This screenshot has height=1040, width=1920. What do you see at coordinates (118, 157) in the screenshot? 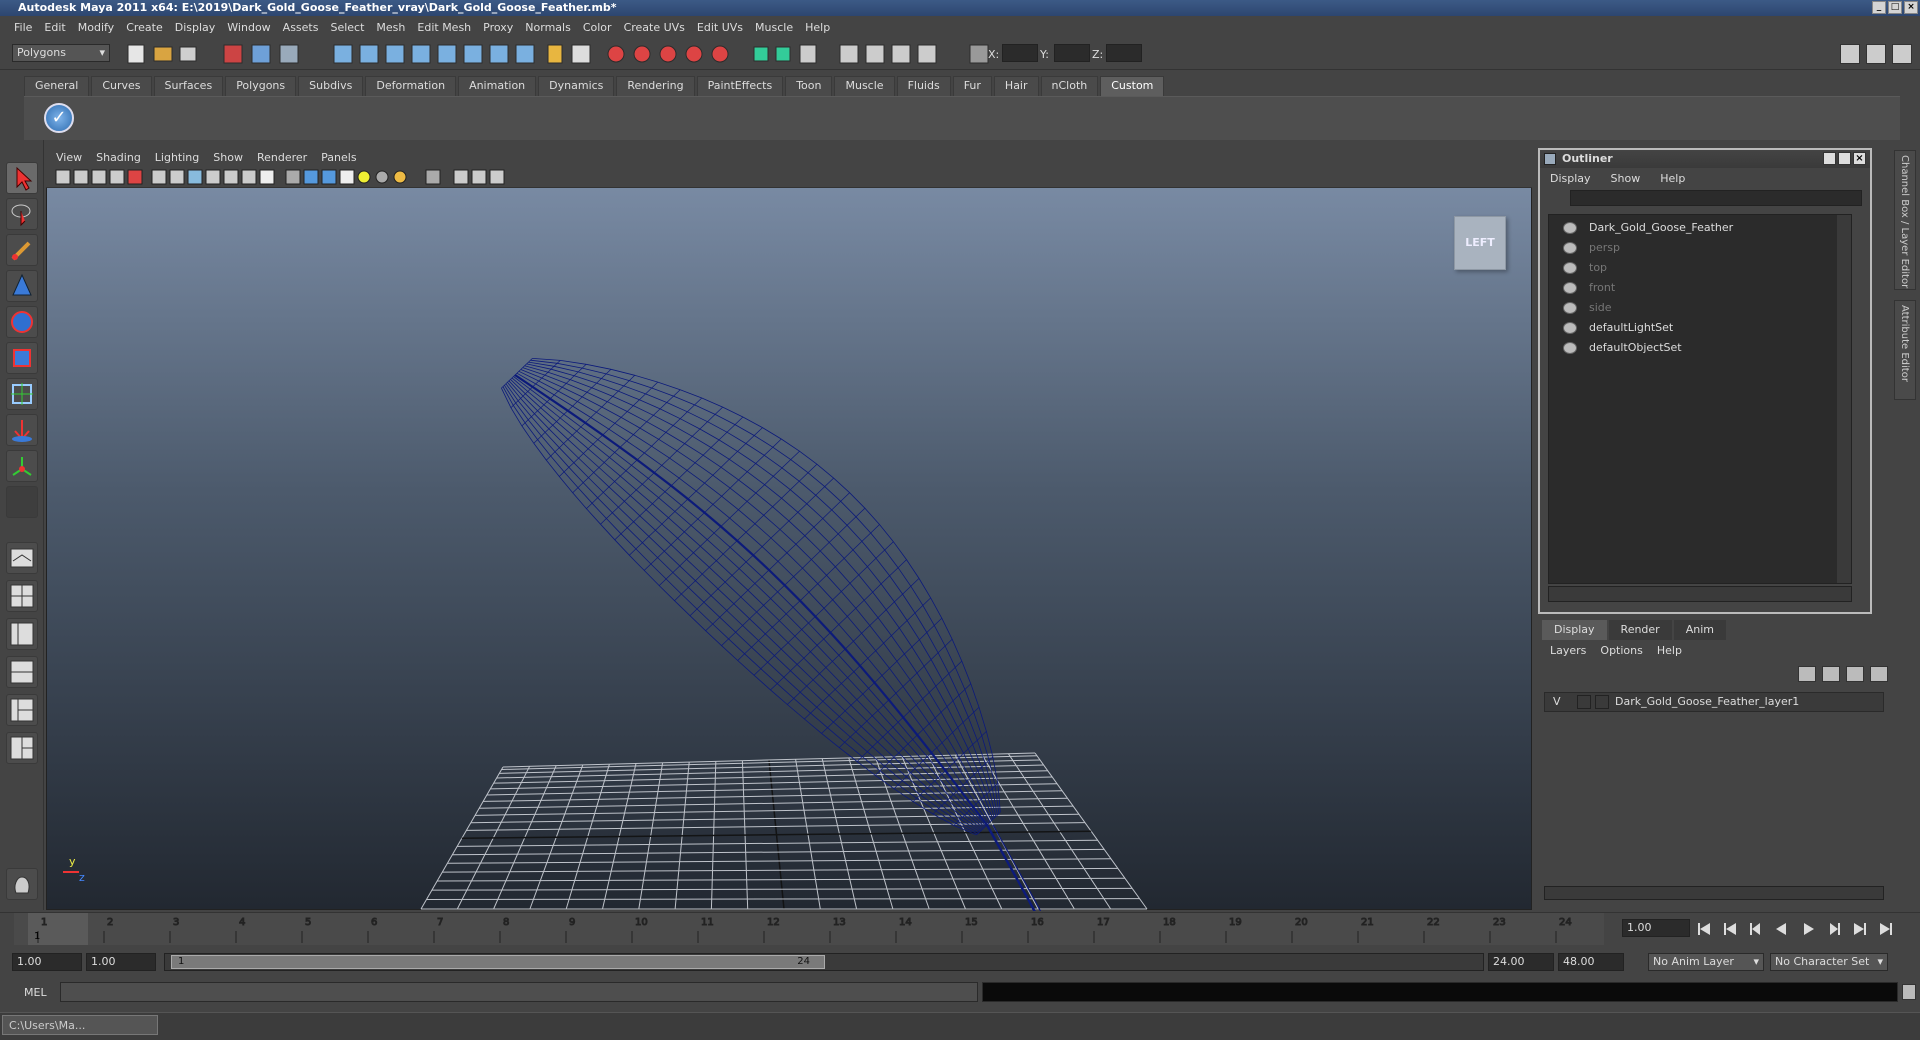
I see `viewport-menu-shading: Shading` at bounding box center [118, 157].